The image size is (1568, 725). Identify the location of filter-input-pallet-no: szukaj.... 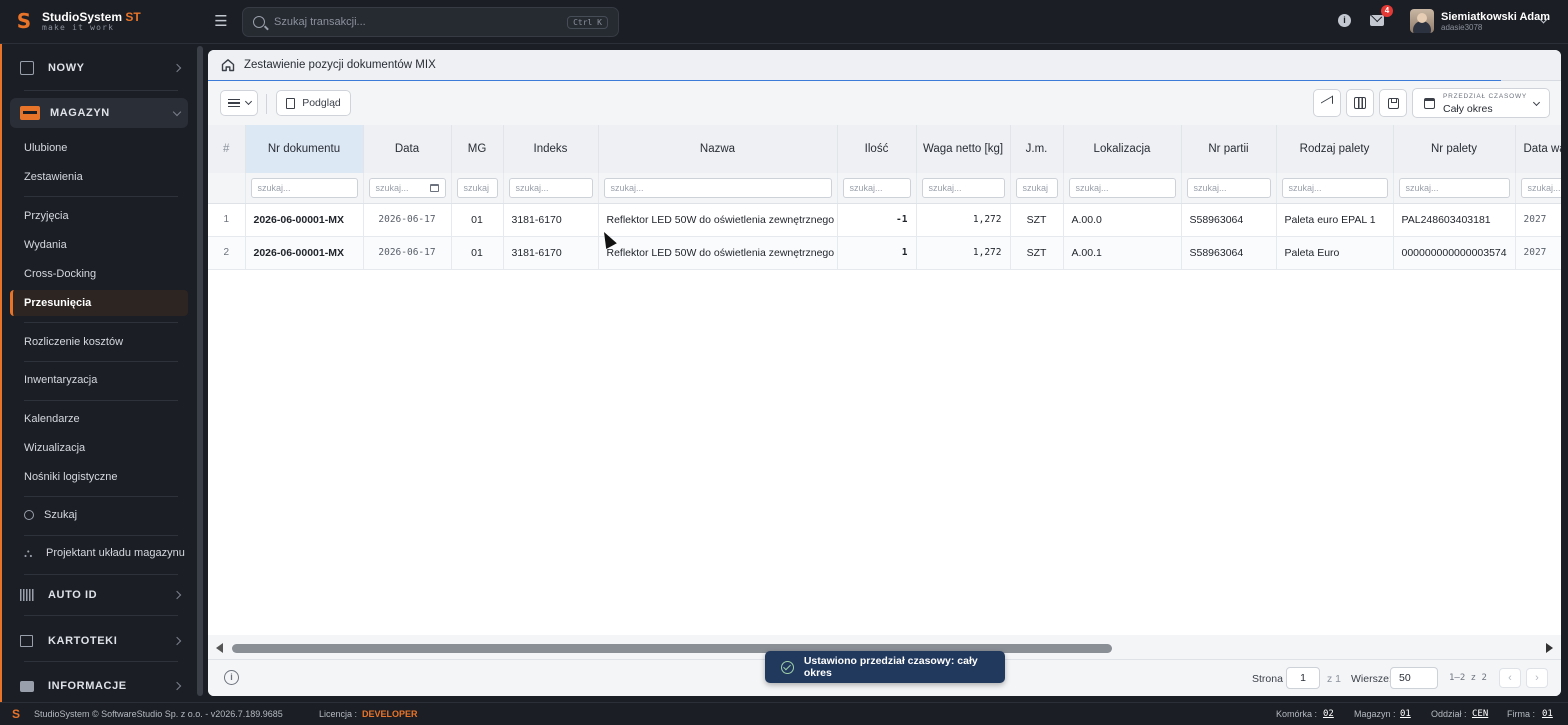
(1454, 187).